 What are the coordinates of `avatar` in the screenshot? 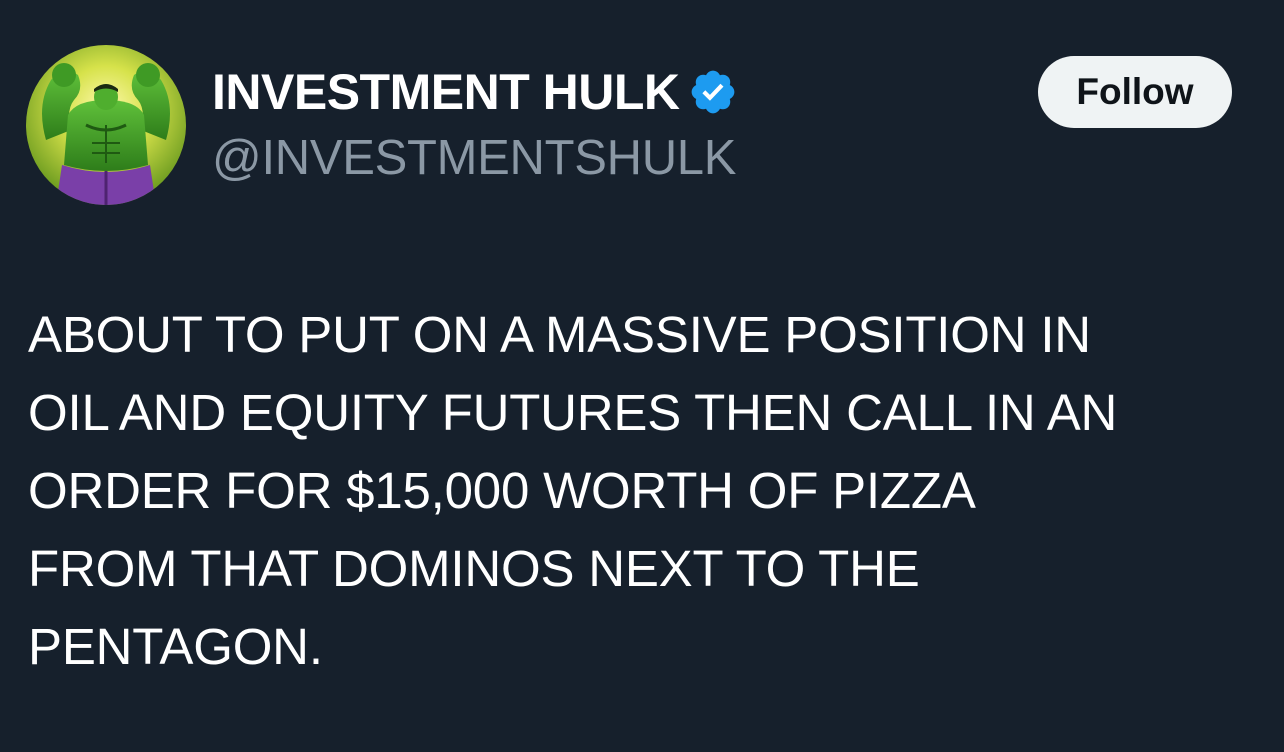 It's located at (106, 125).